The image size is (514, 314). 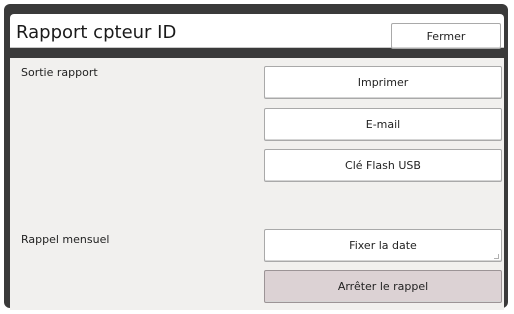 I want to click on set-date-label: Fixer la date, so click(x=383, y=245).